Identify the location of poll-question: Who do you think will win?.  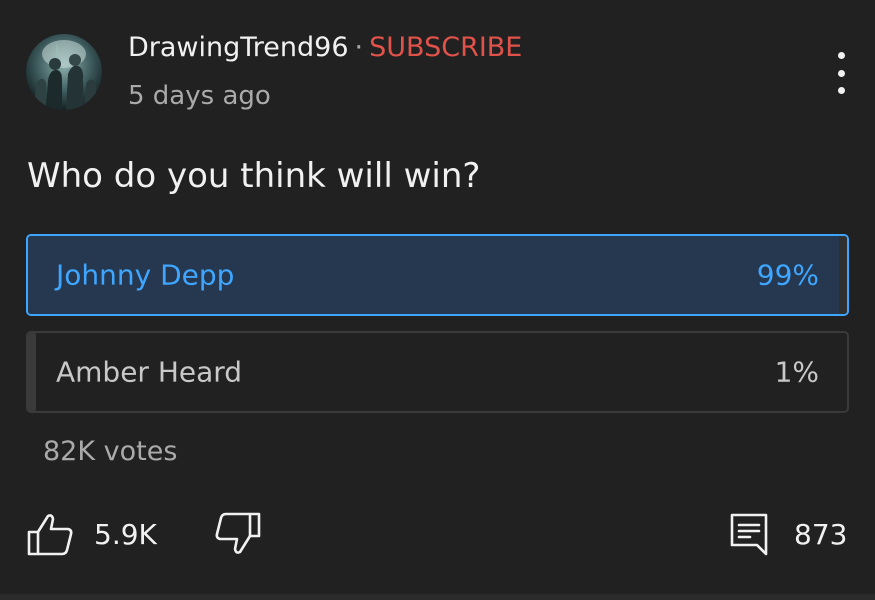
(254, 176).